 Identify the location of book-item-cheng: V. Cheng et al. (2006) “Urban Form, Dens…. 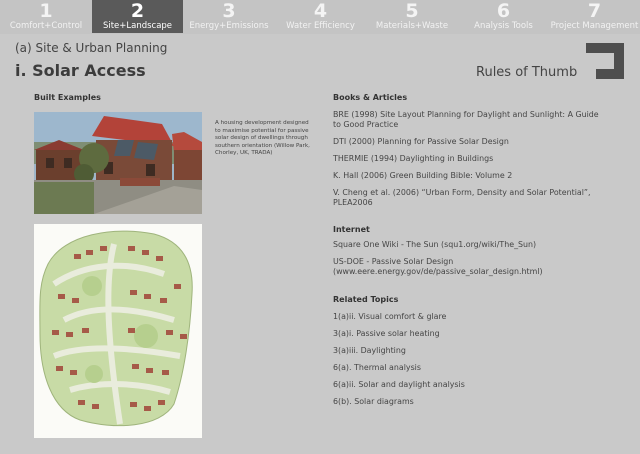
(468, 198).